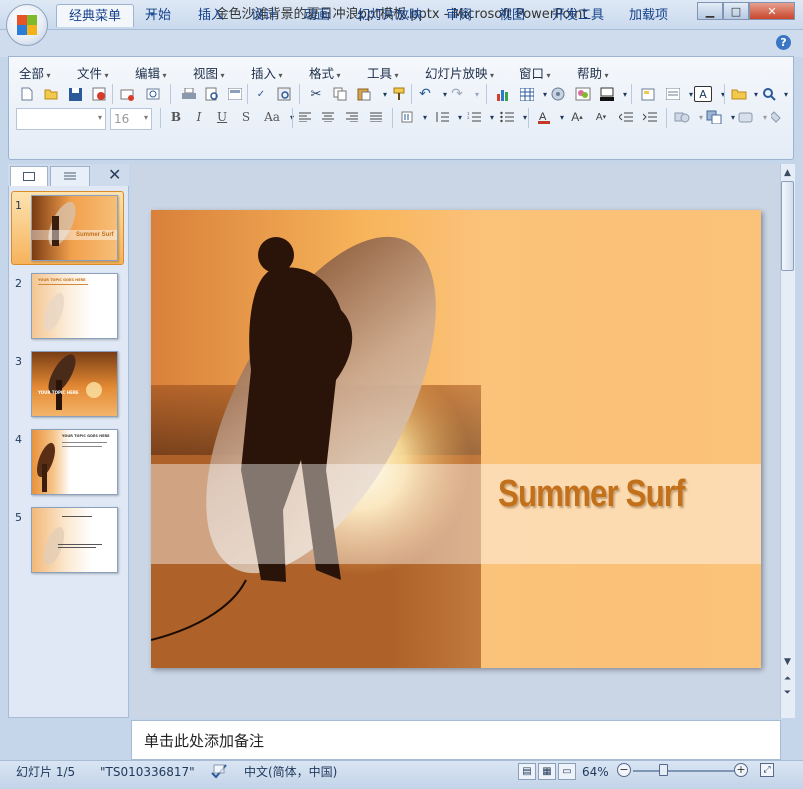 Image resolution: width=803 pixels, height=789 pixels. What do you see at coordinates (364, 94) in the screenshot?
I see `paste-icon` at bounding box center [364, 94].